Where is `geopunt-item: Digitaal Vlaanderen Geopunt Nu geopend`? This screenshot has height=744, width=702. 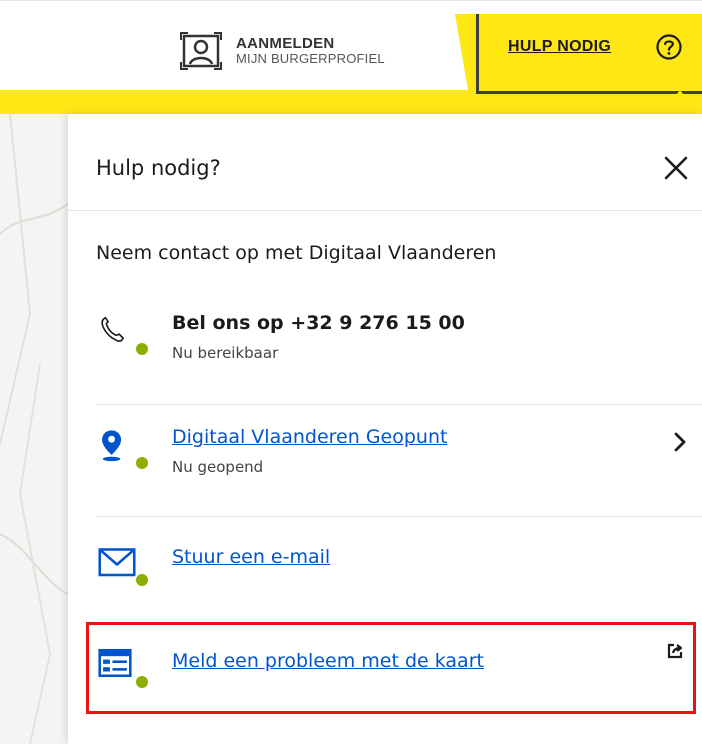
geopunt-item: Digitaal Vlaanderen Geopunt Nu geopend is located at coordinates (399, 457).